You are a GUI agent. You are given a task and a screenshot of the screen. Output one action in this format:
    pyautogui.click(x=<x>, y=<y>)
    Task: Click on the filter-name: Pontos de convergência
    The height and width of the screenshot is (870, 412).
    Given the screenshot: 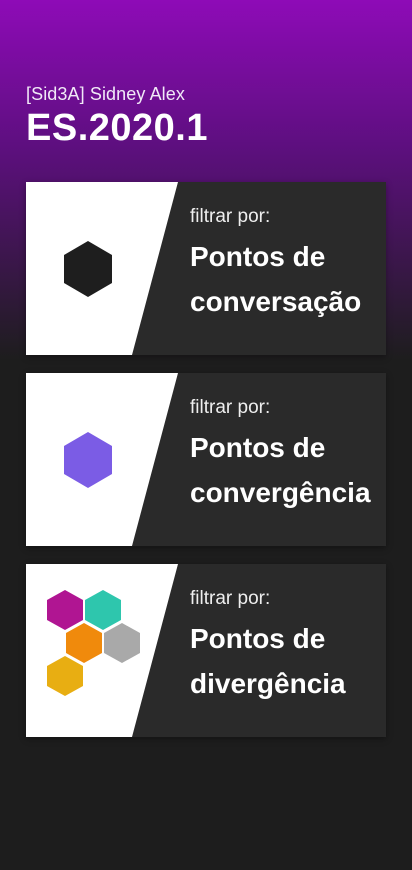 What is the action you would take?
    pyautogui.click(x=288, y=470)
    